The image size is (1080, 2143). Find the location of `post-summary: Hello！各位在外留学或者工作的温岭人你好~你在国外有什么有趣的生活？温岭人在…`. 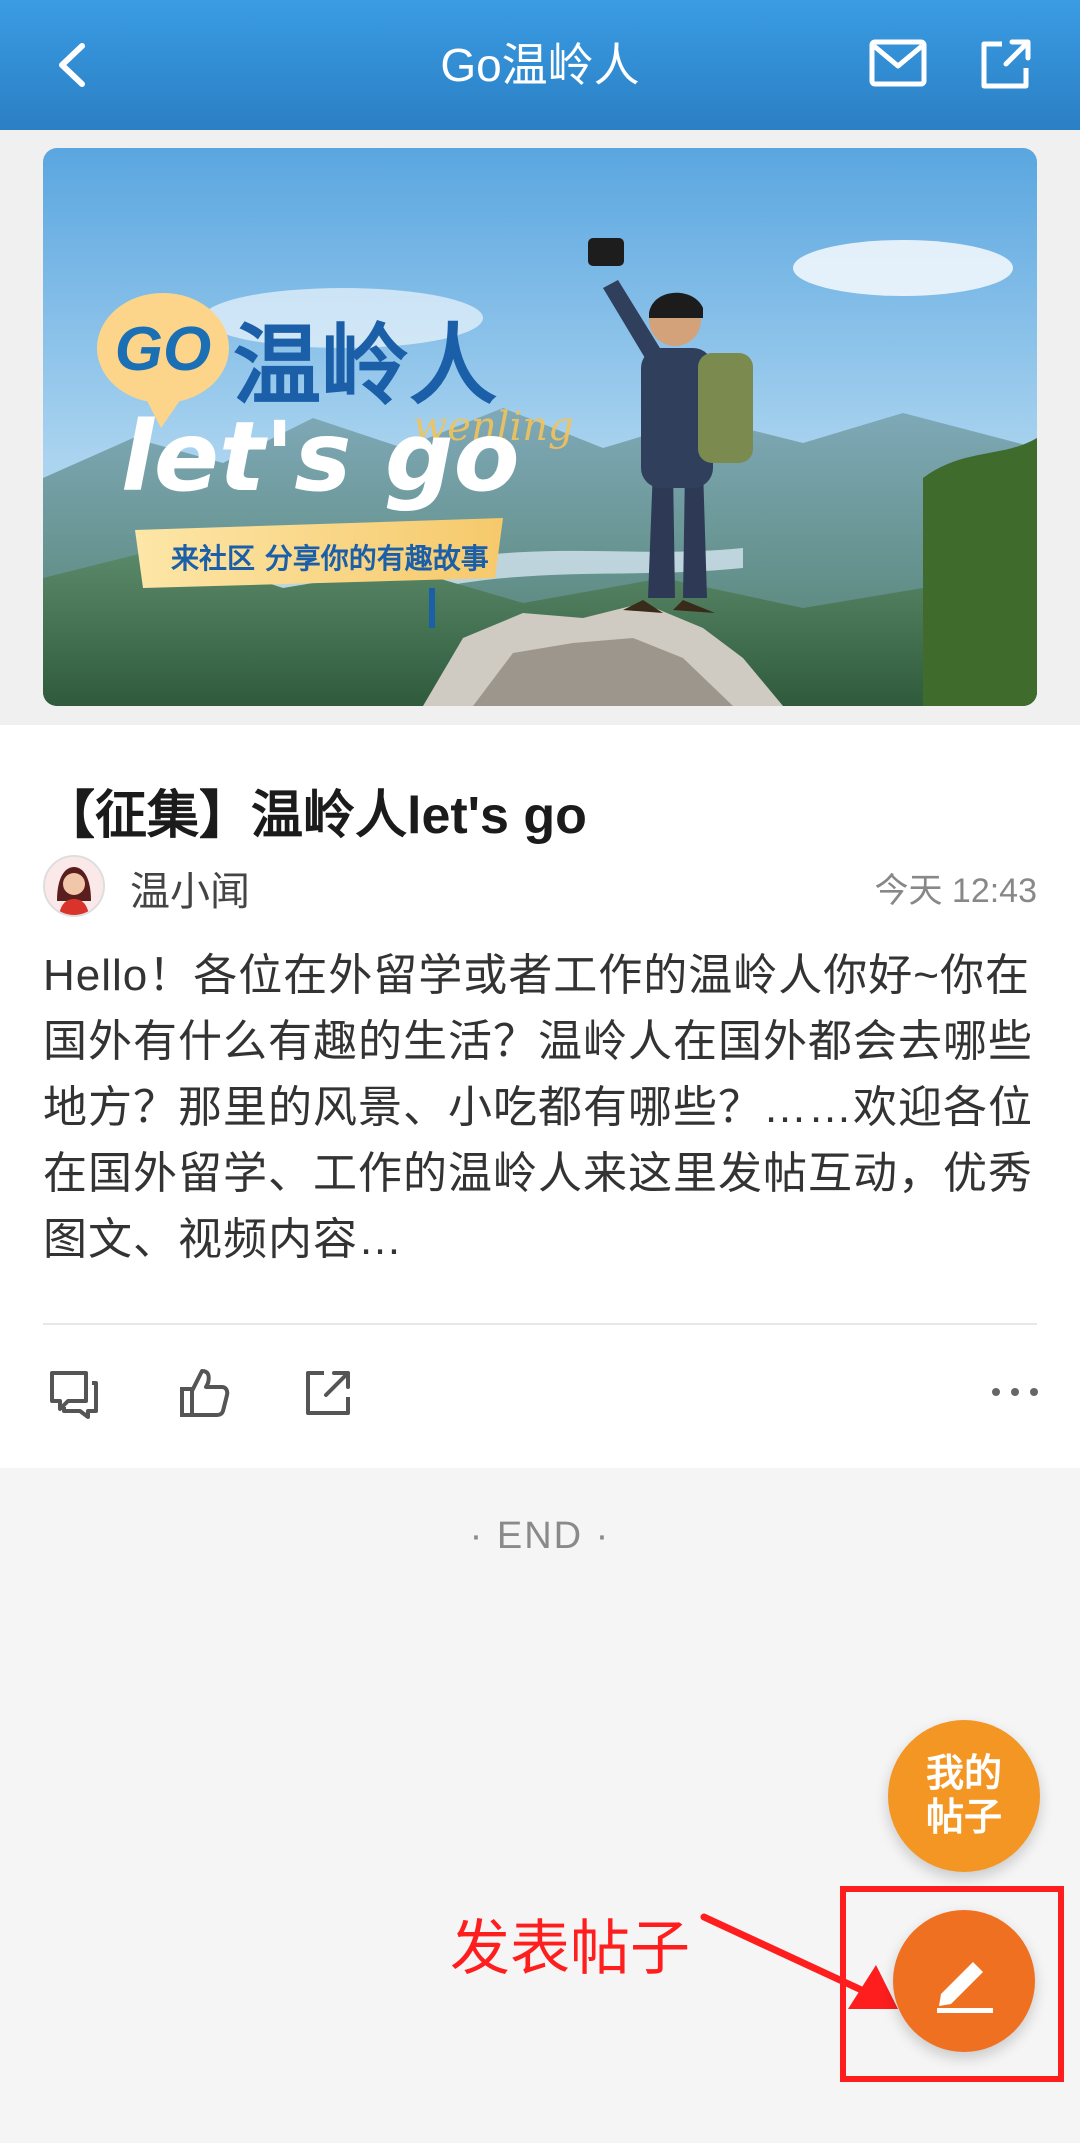

post-summary: Hello！各位在外留学或者工作的温岭人你好~你在国外有什么有趣的生活？温岭人在… is located at coordinates (543, 1108).